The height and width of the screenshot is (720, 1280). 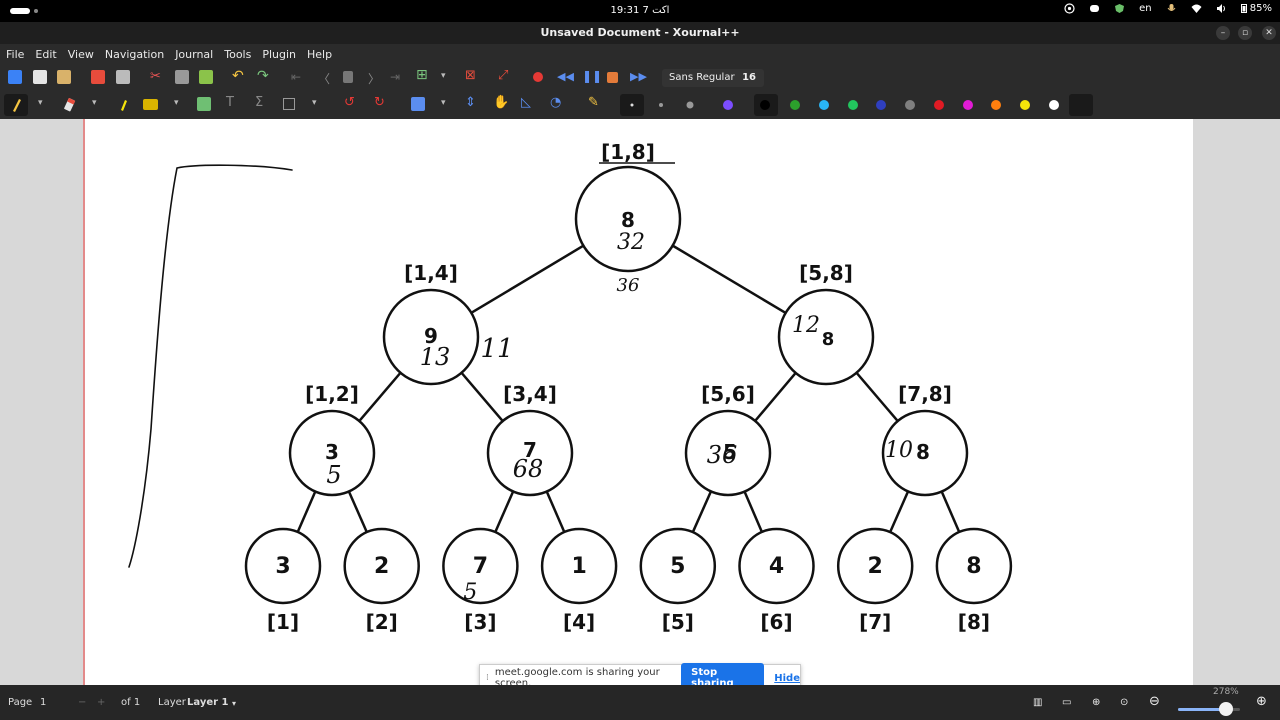 What do you see at coordinates (314, 103) in the screenshot?
I see `select-dropdown-icon: ▾` at bounding box center [314, 103].